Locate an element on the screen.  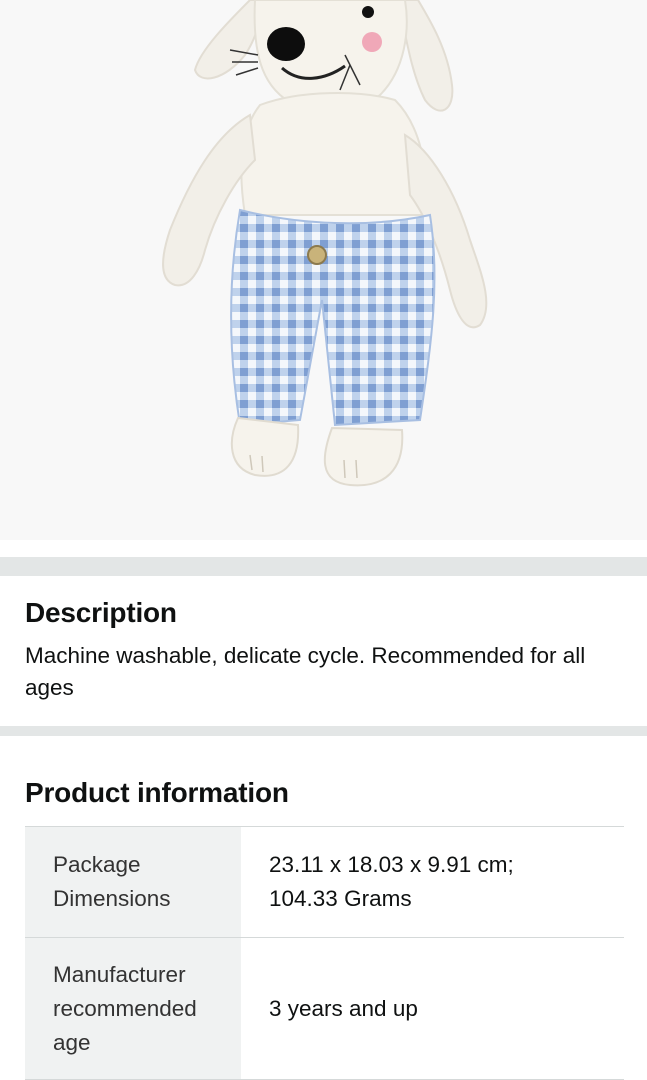
product-information-heading: Product information is located at coordinates (157, 792).